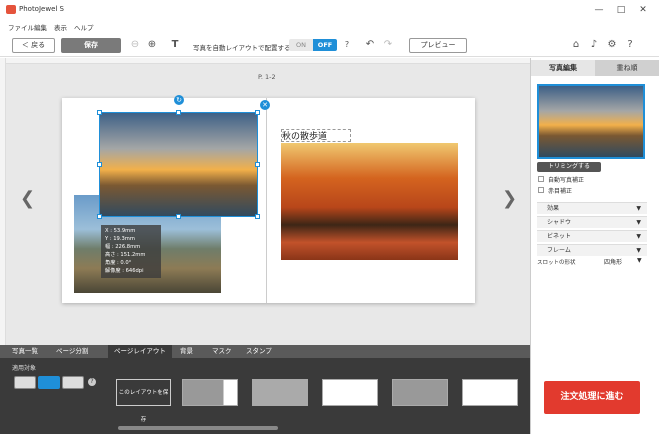  I want to click on section-label: 効果, so click(553, 208).